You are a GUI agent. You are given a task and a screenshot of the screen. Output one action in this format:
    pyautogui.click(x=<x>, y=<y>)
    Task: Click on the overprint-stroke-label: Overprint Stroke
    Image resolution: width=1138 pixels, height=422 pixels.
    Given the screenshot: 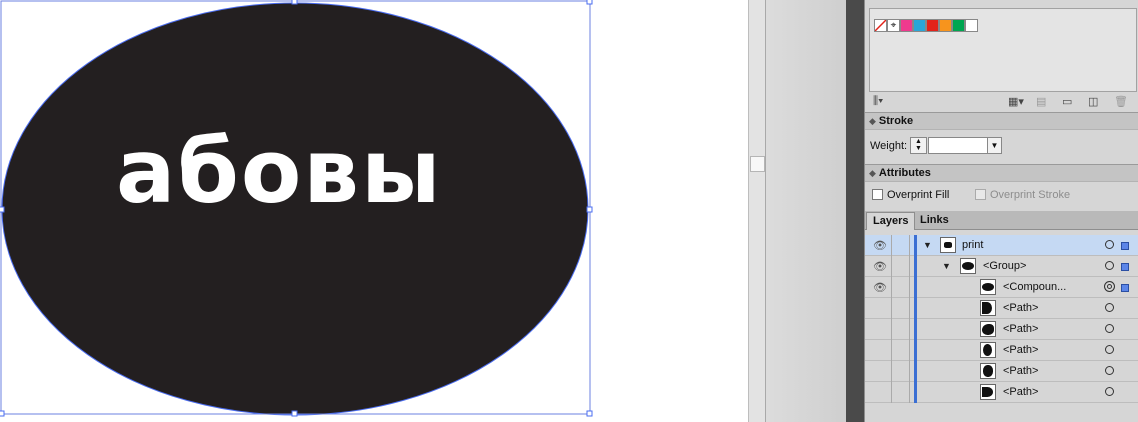 What is the action you would take?
    pyautogui.click(x=1030, y=195)
    